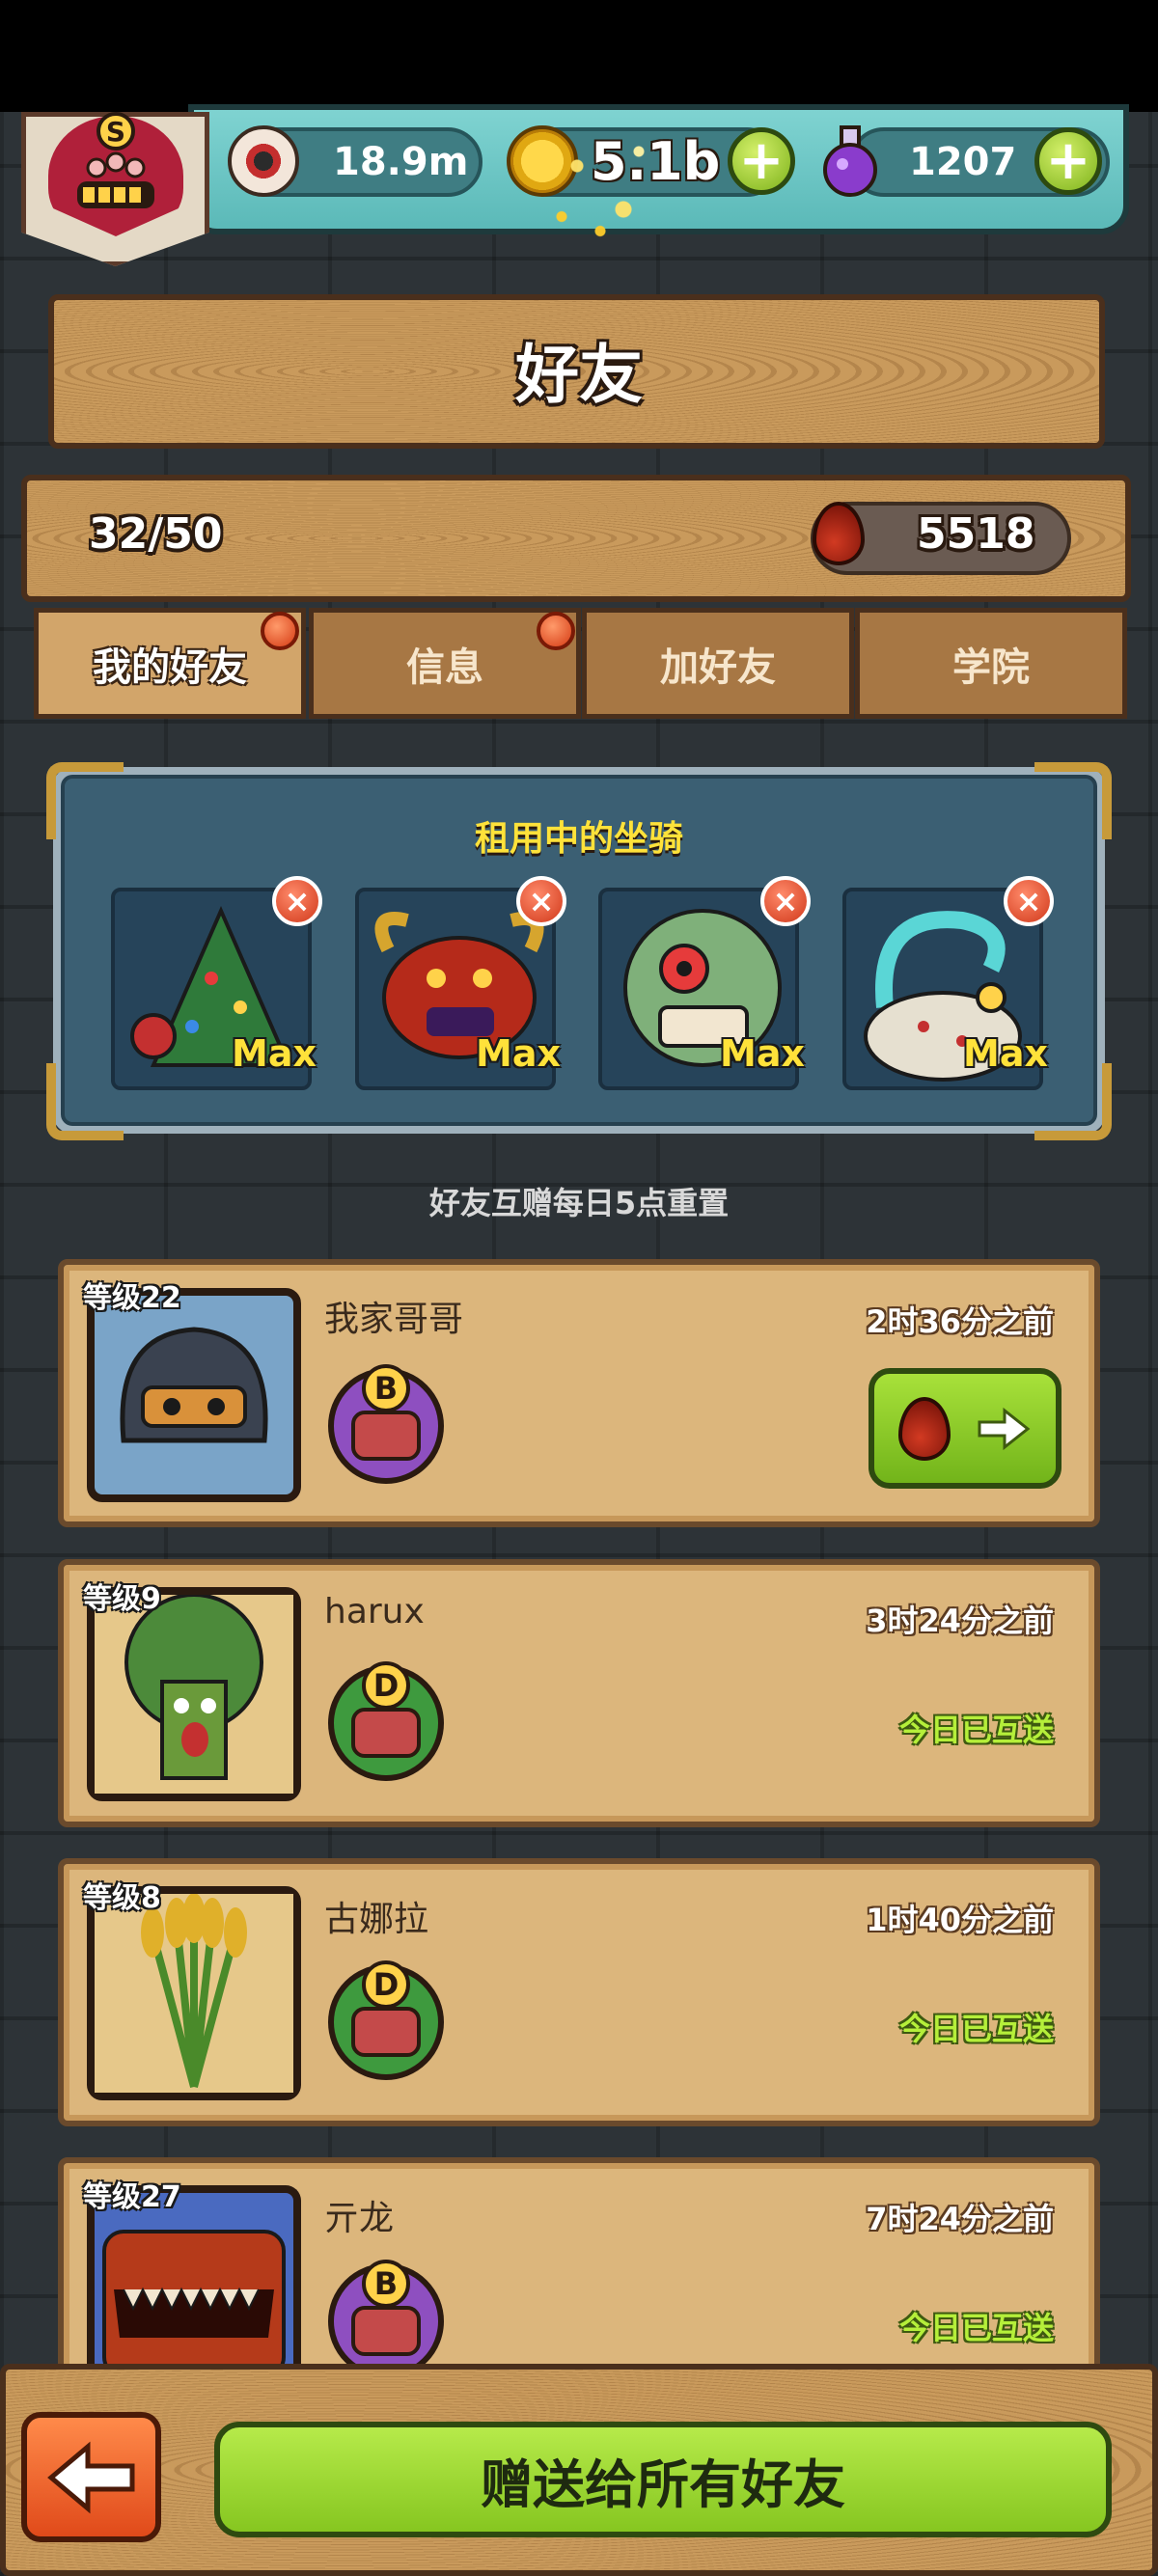 Image resolution: width=1158 pixels, height=2576 pixels. I want to click on tab-label: 信息, so click(444, 667).